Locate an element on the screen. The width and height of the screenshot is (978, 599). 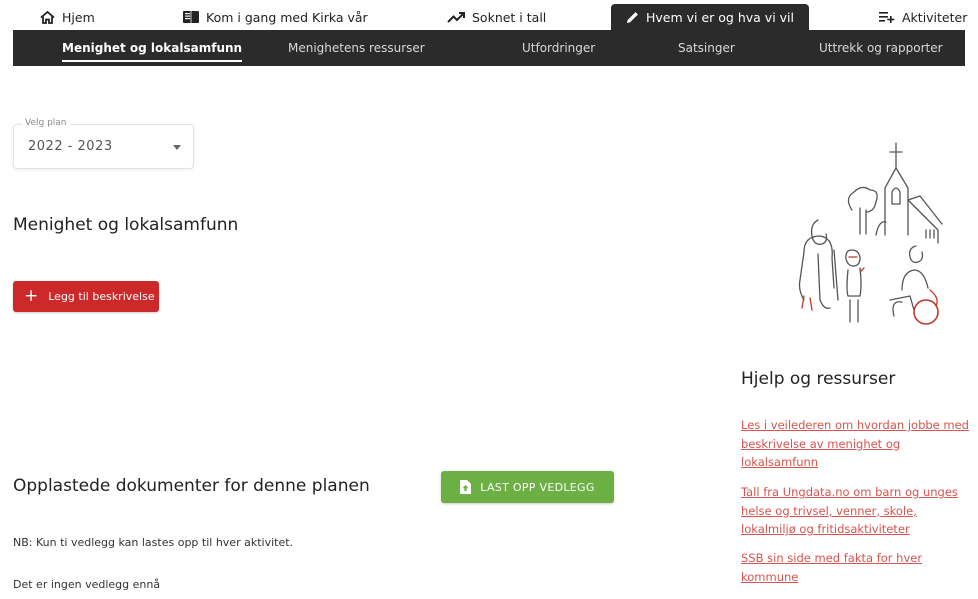
plan-select: Velg plan 2022 - 2023 is located at coordinates (103, 143).